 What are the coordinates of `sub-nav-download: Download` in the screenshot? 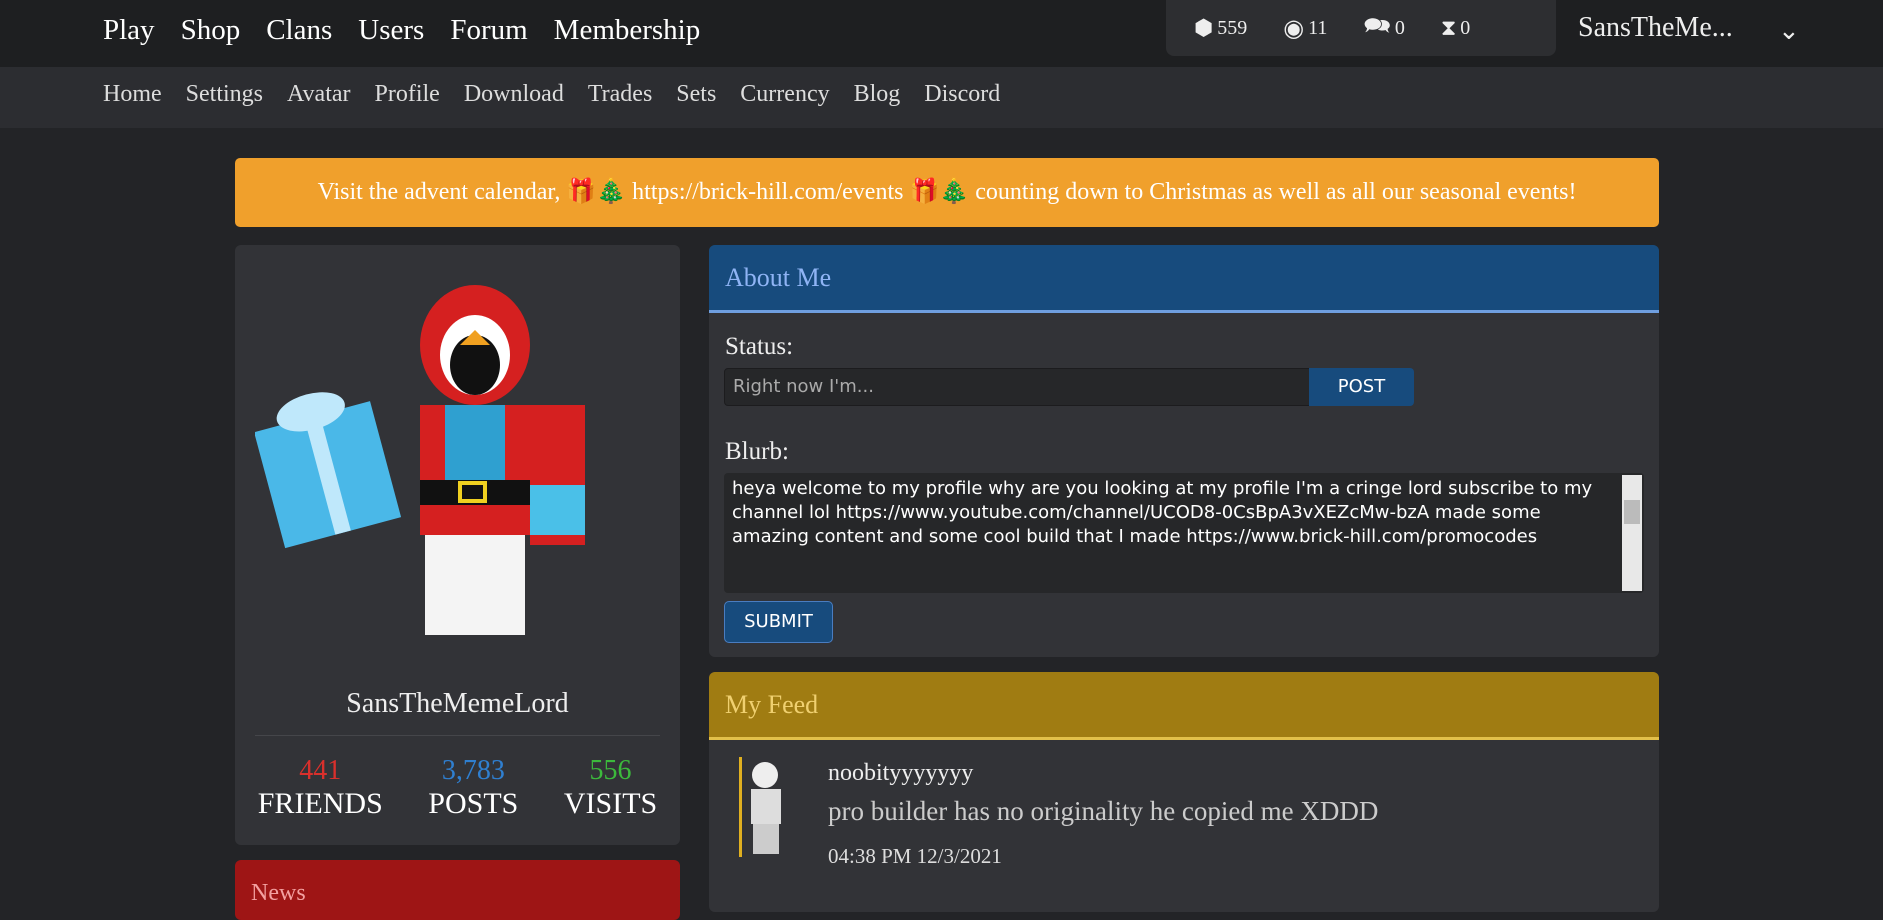 It's located at (514, 94).